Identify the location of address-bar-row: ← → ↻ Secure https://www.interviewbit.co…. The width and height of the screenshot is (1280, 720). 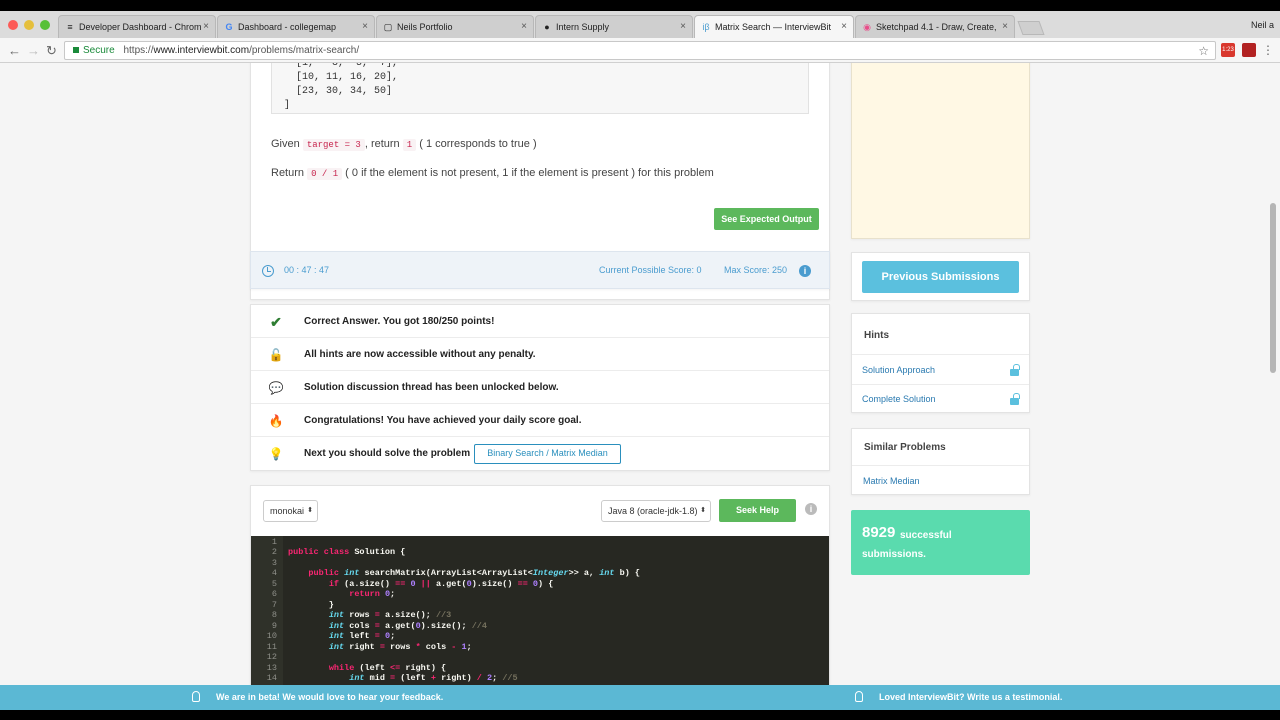
(640, 50).